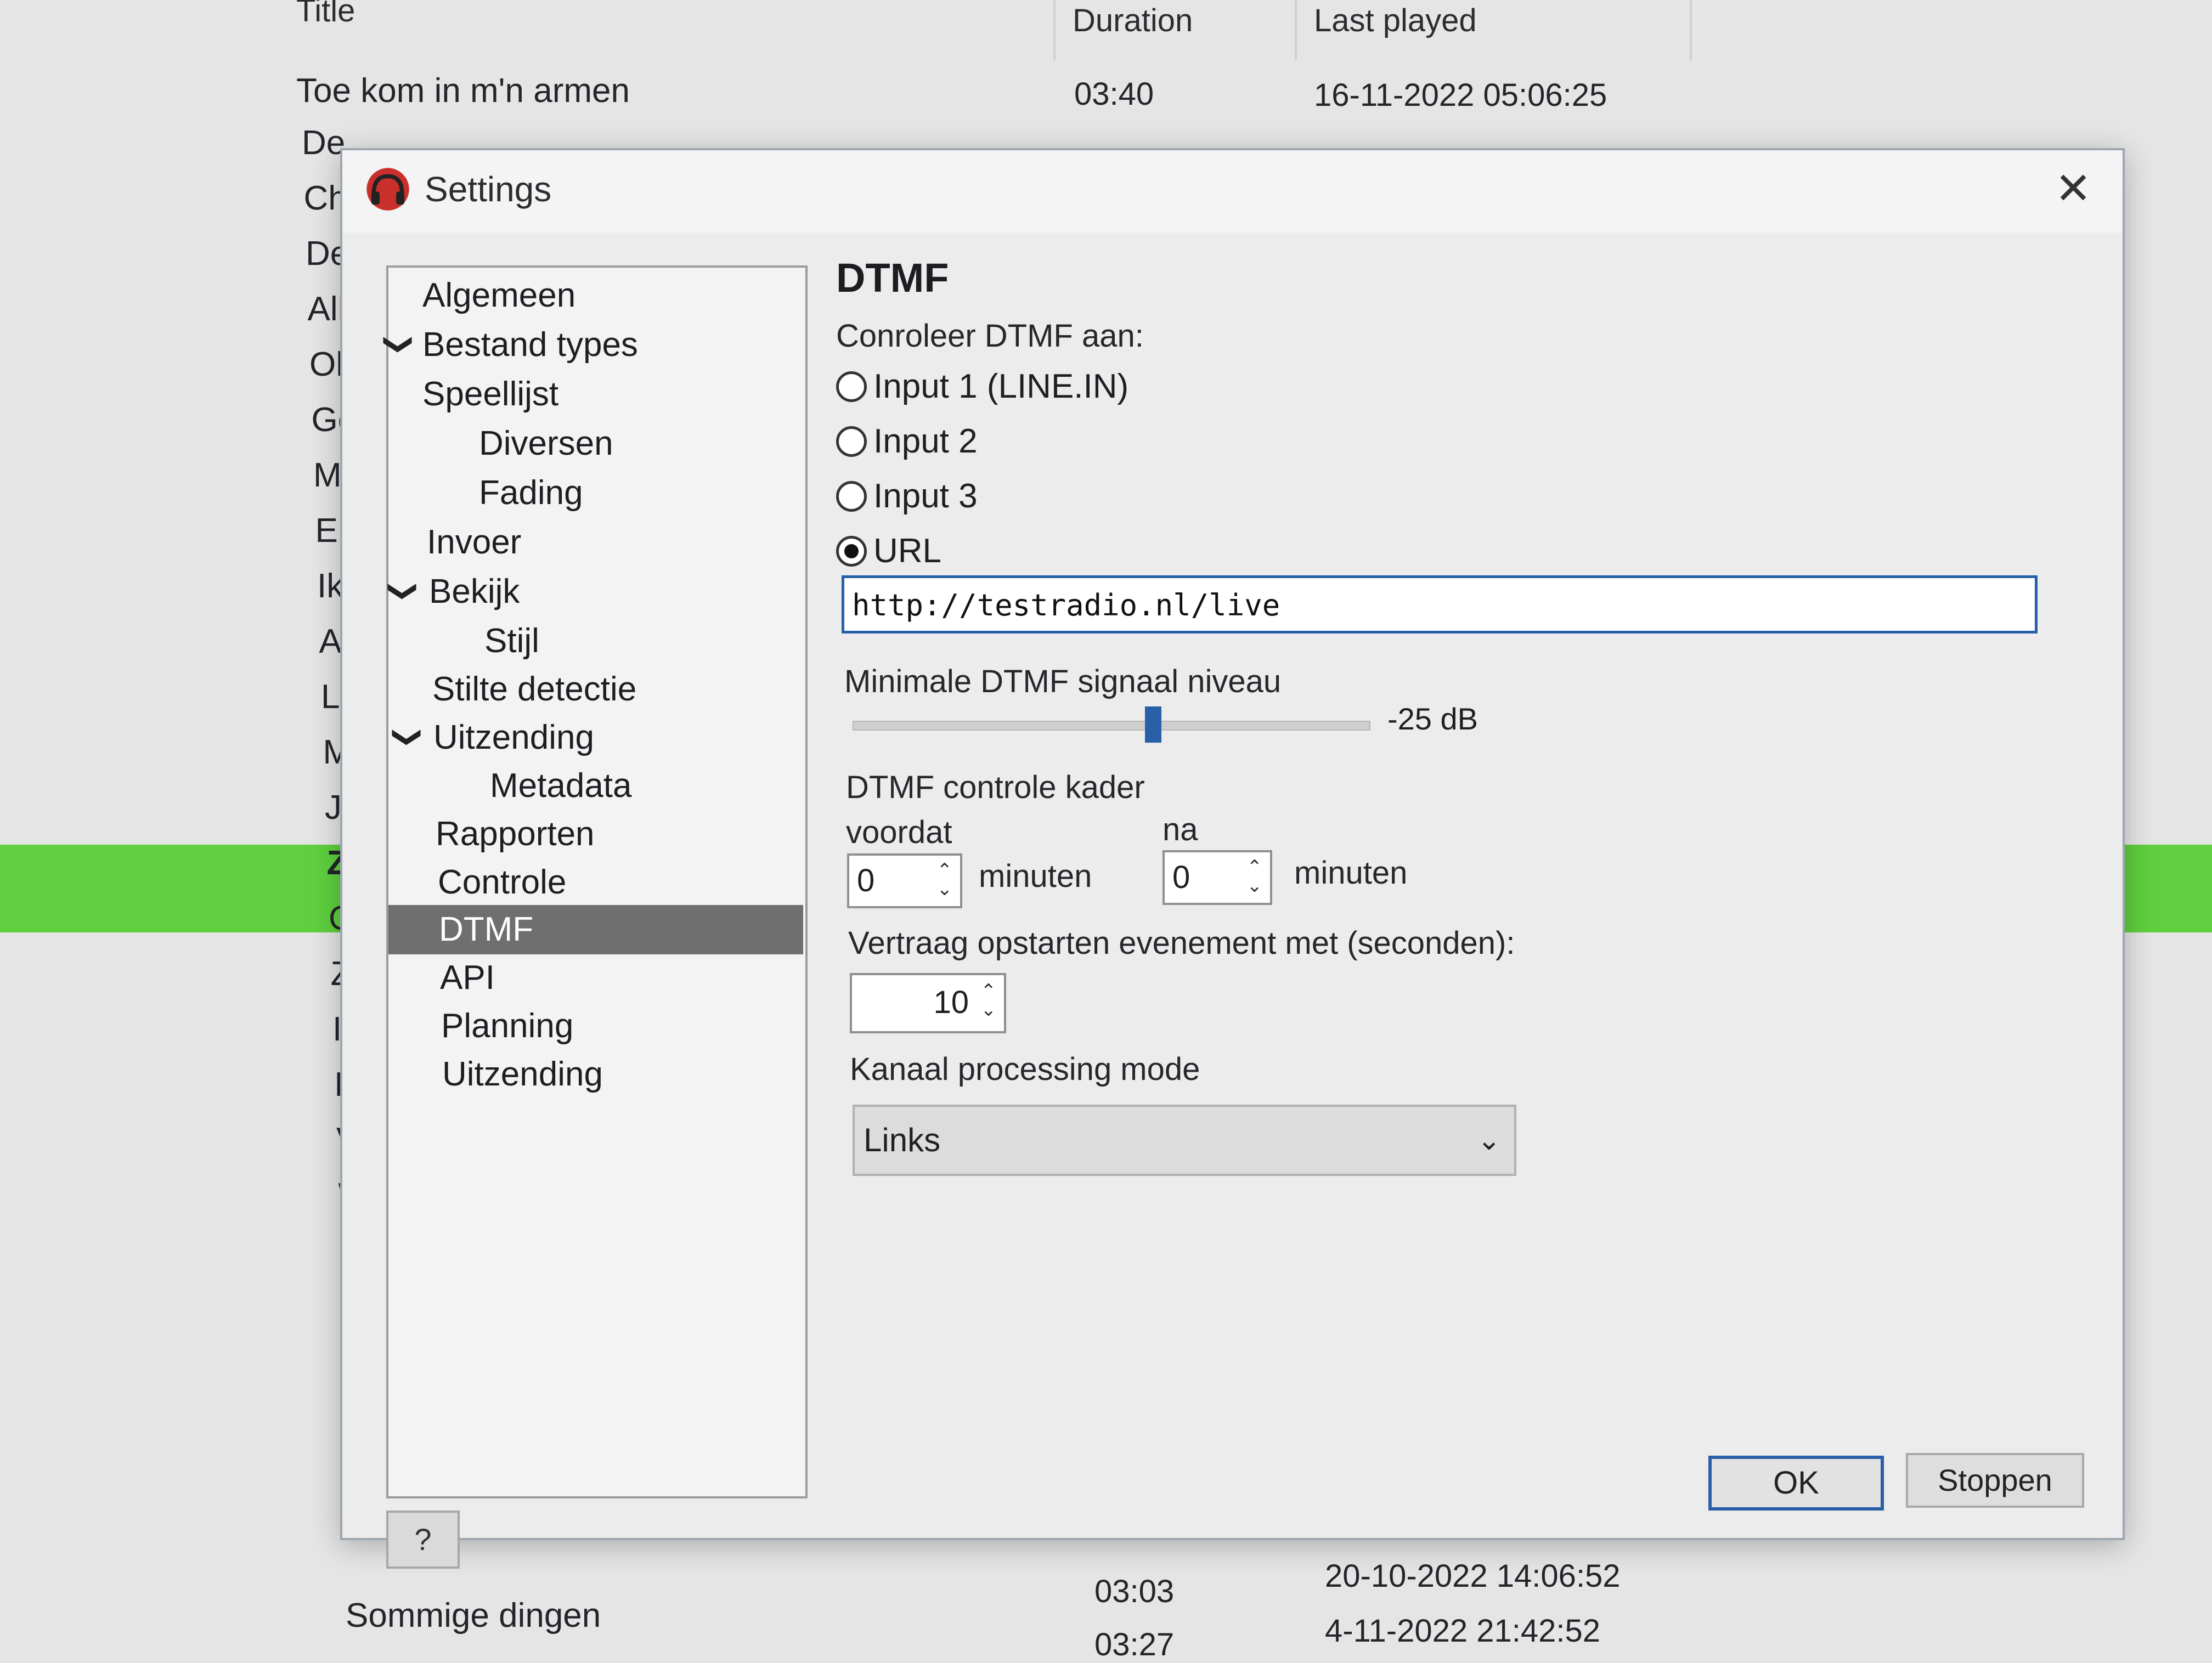 This screenshot has width=2212, height=1663. I want to click on after-minutes-stepper: 0 ⌃ ⌄, so click(1218, 877).